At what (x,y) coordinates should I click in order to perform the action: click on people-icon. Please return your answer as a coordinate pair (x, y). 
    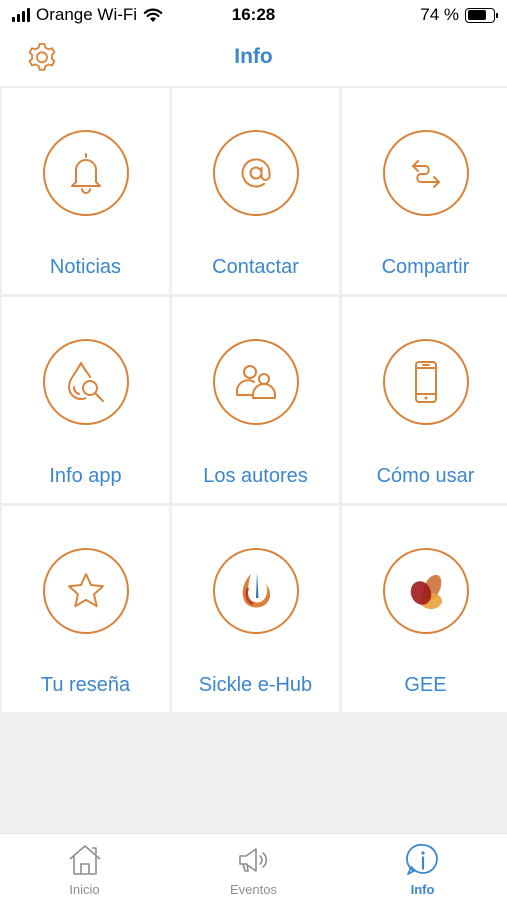
    Looking at the image, I should click on (256, 382).